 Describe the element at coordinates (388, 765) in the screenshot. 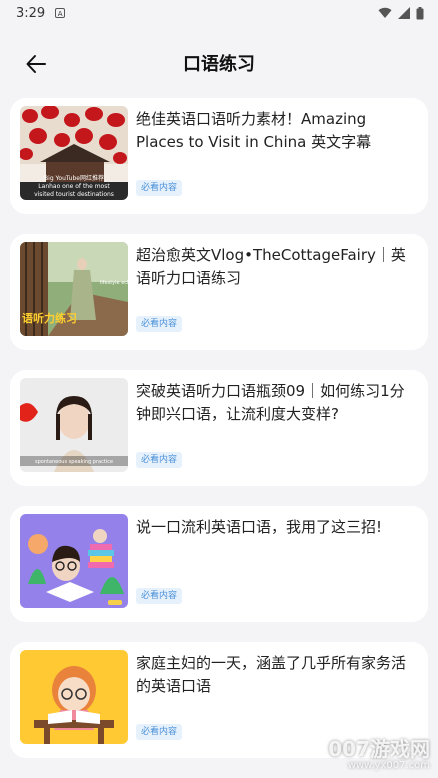

I see `watermark-url: www.yx007.com` at that location.